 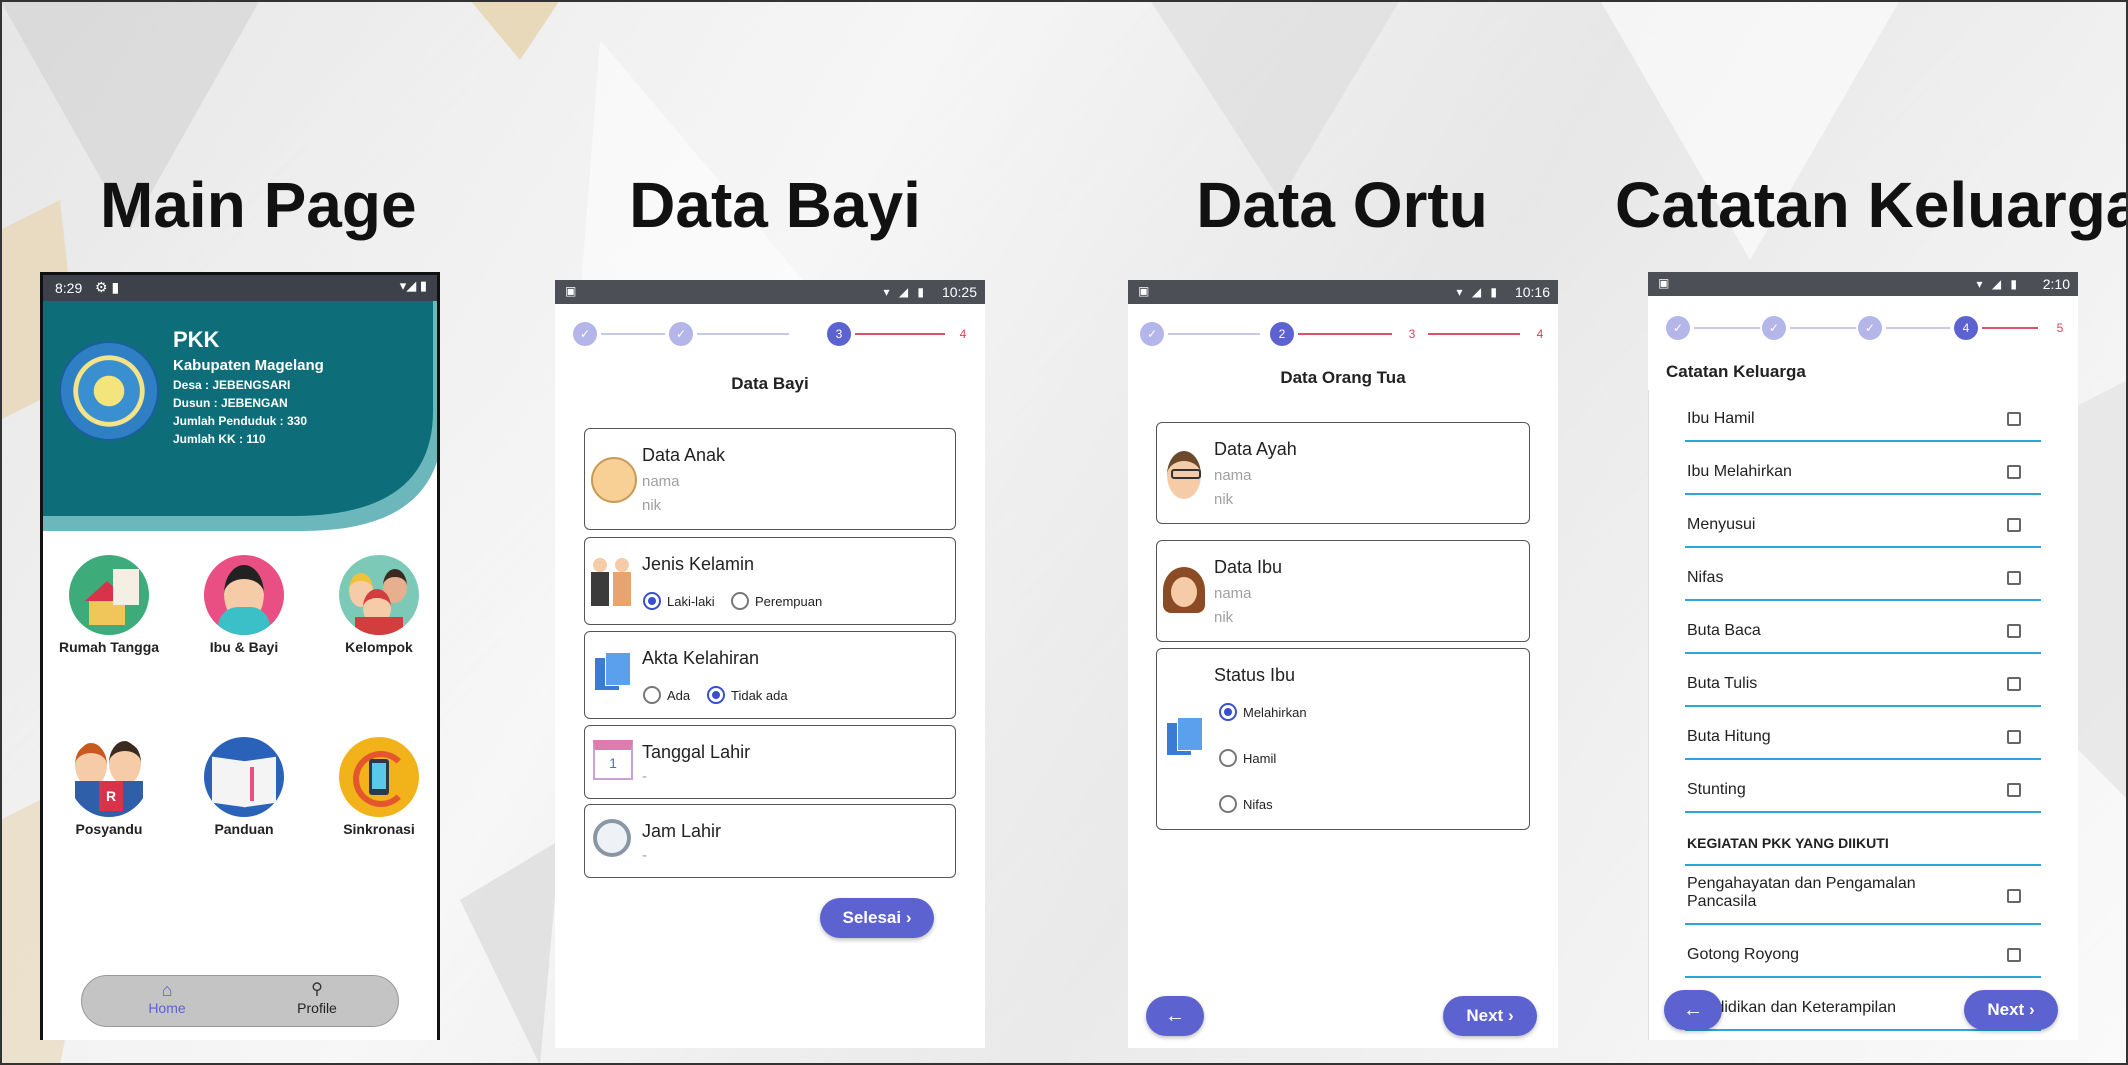 I want to click on item-label: Gotong Royong, so click(x=1743, y=954).